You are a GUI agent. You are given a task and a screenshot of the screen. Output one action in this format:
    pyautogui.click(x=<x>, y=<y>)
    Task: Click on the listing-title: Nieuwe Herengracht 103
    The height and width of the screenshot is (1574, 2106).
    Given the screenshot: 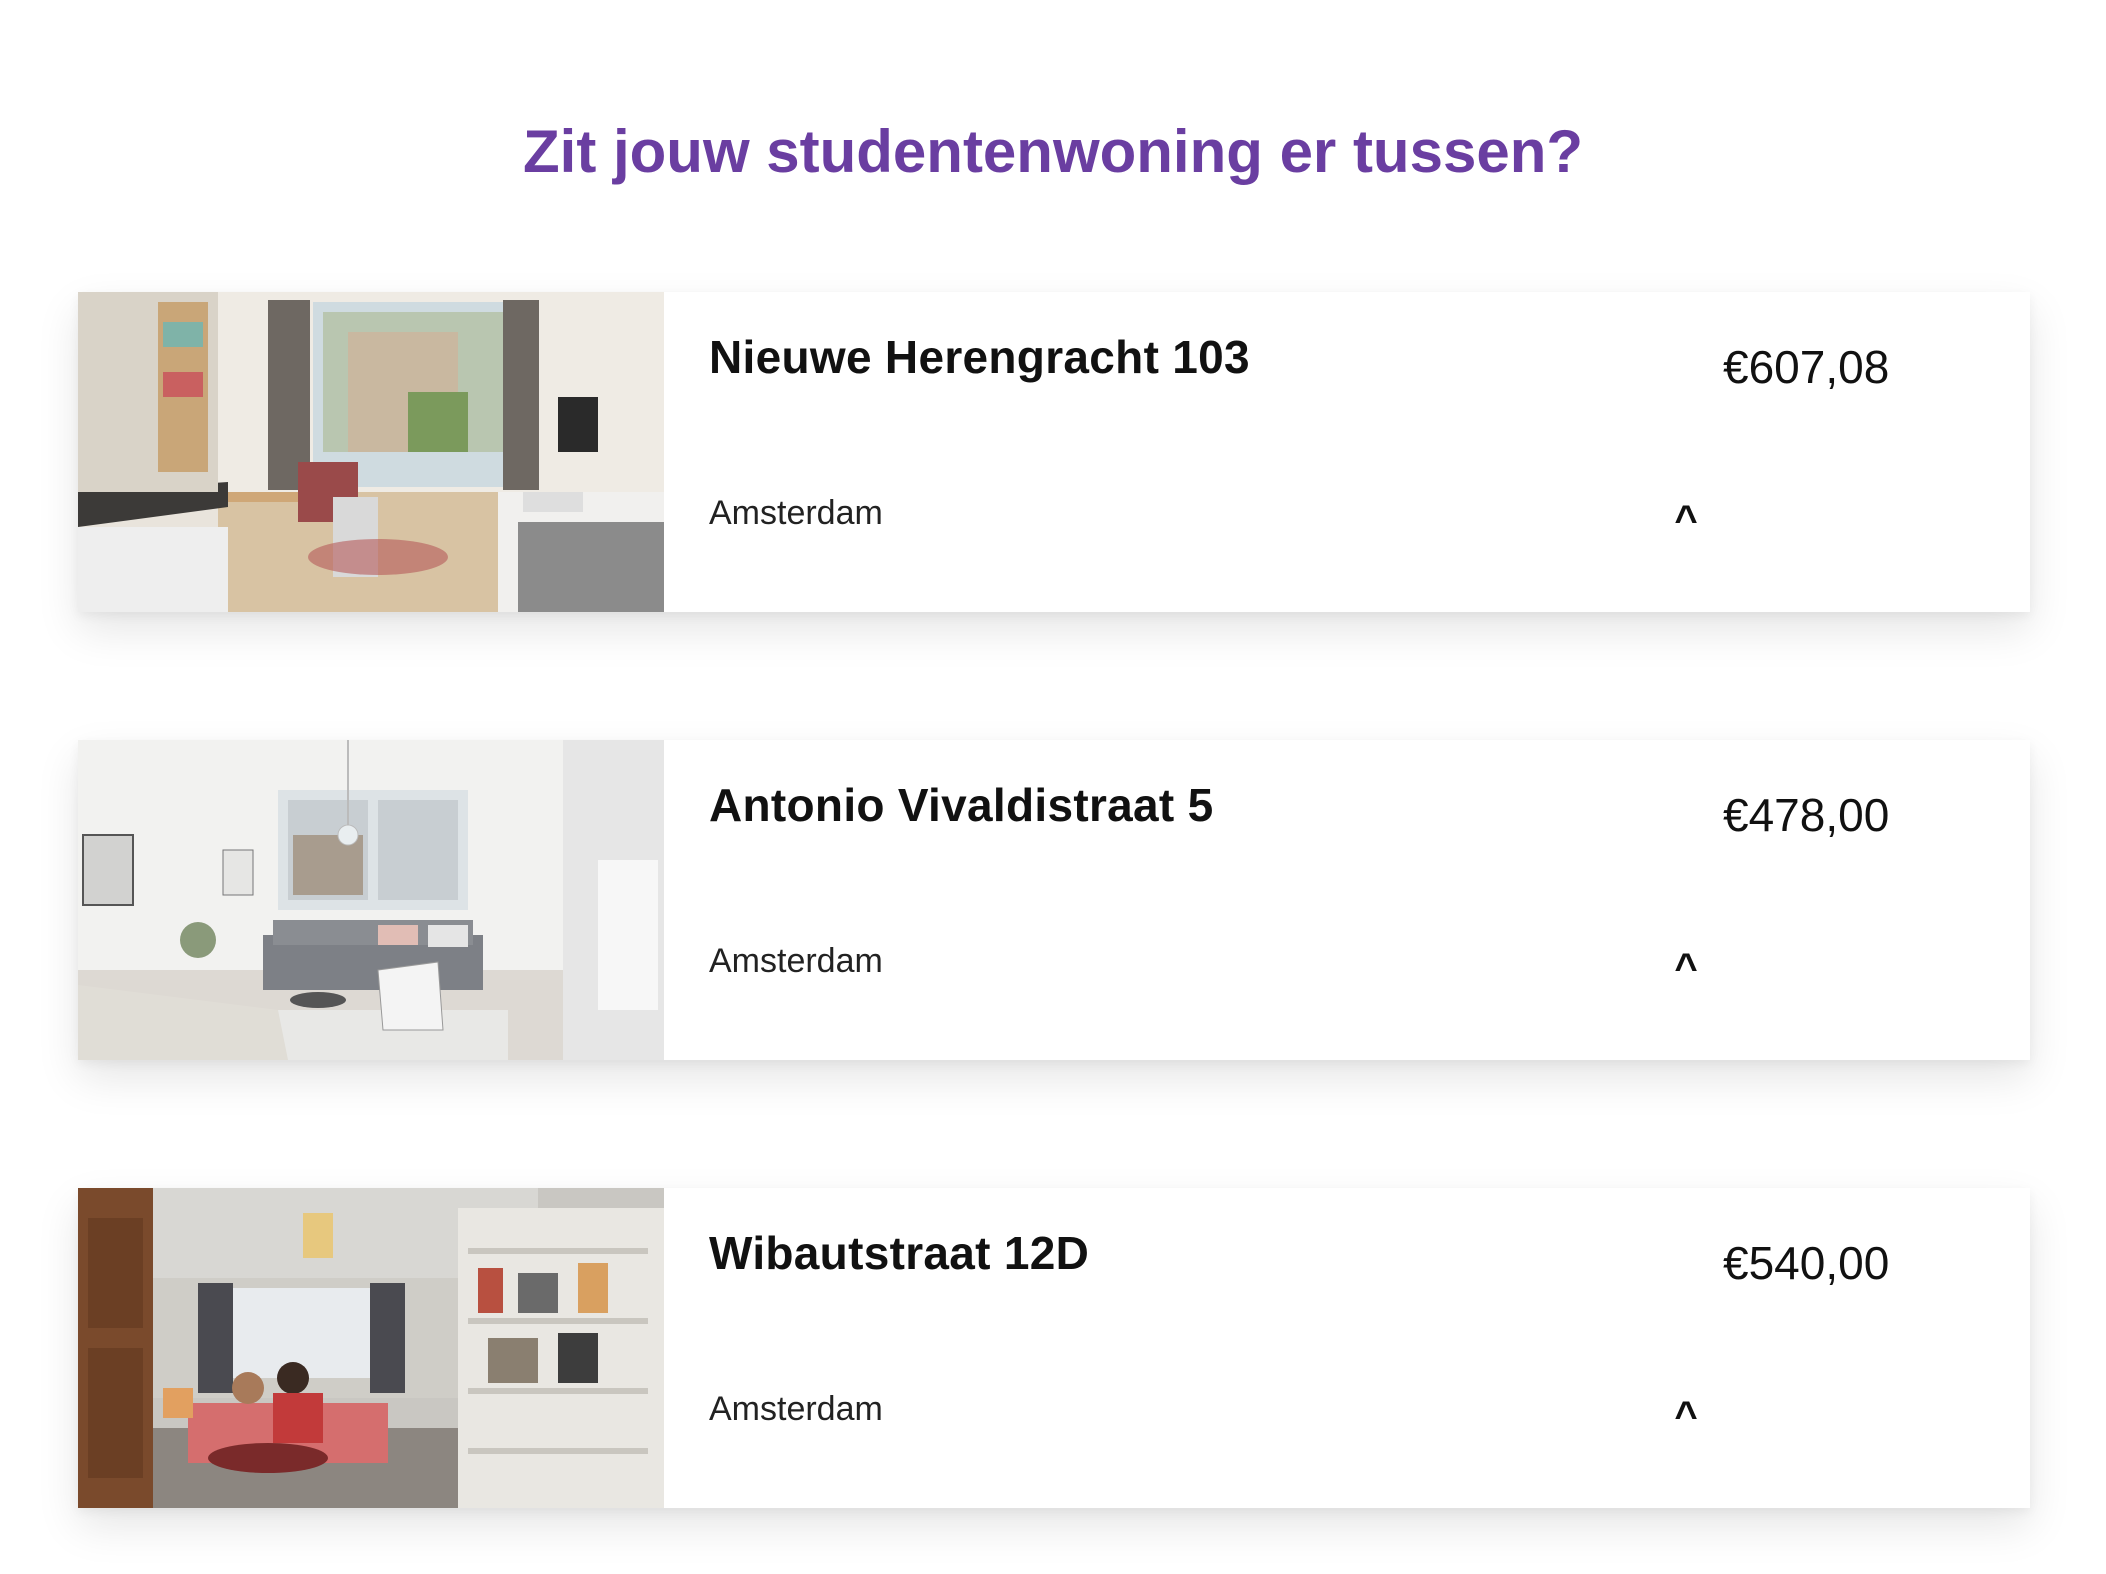 What is the action you would take?
    pyautogui.click(x=979, y=357)
    